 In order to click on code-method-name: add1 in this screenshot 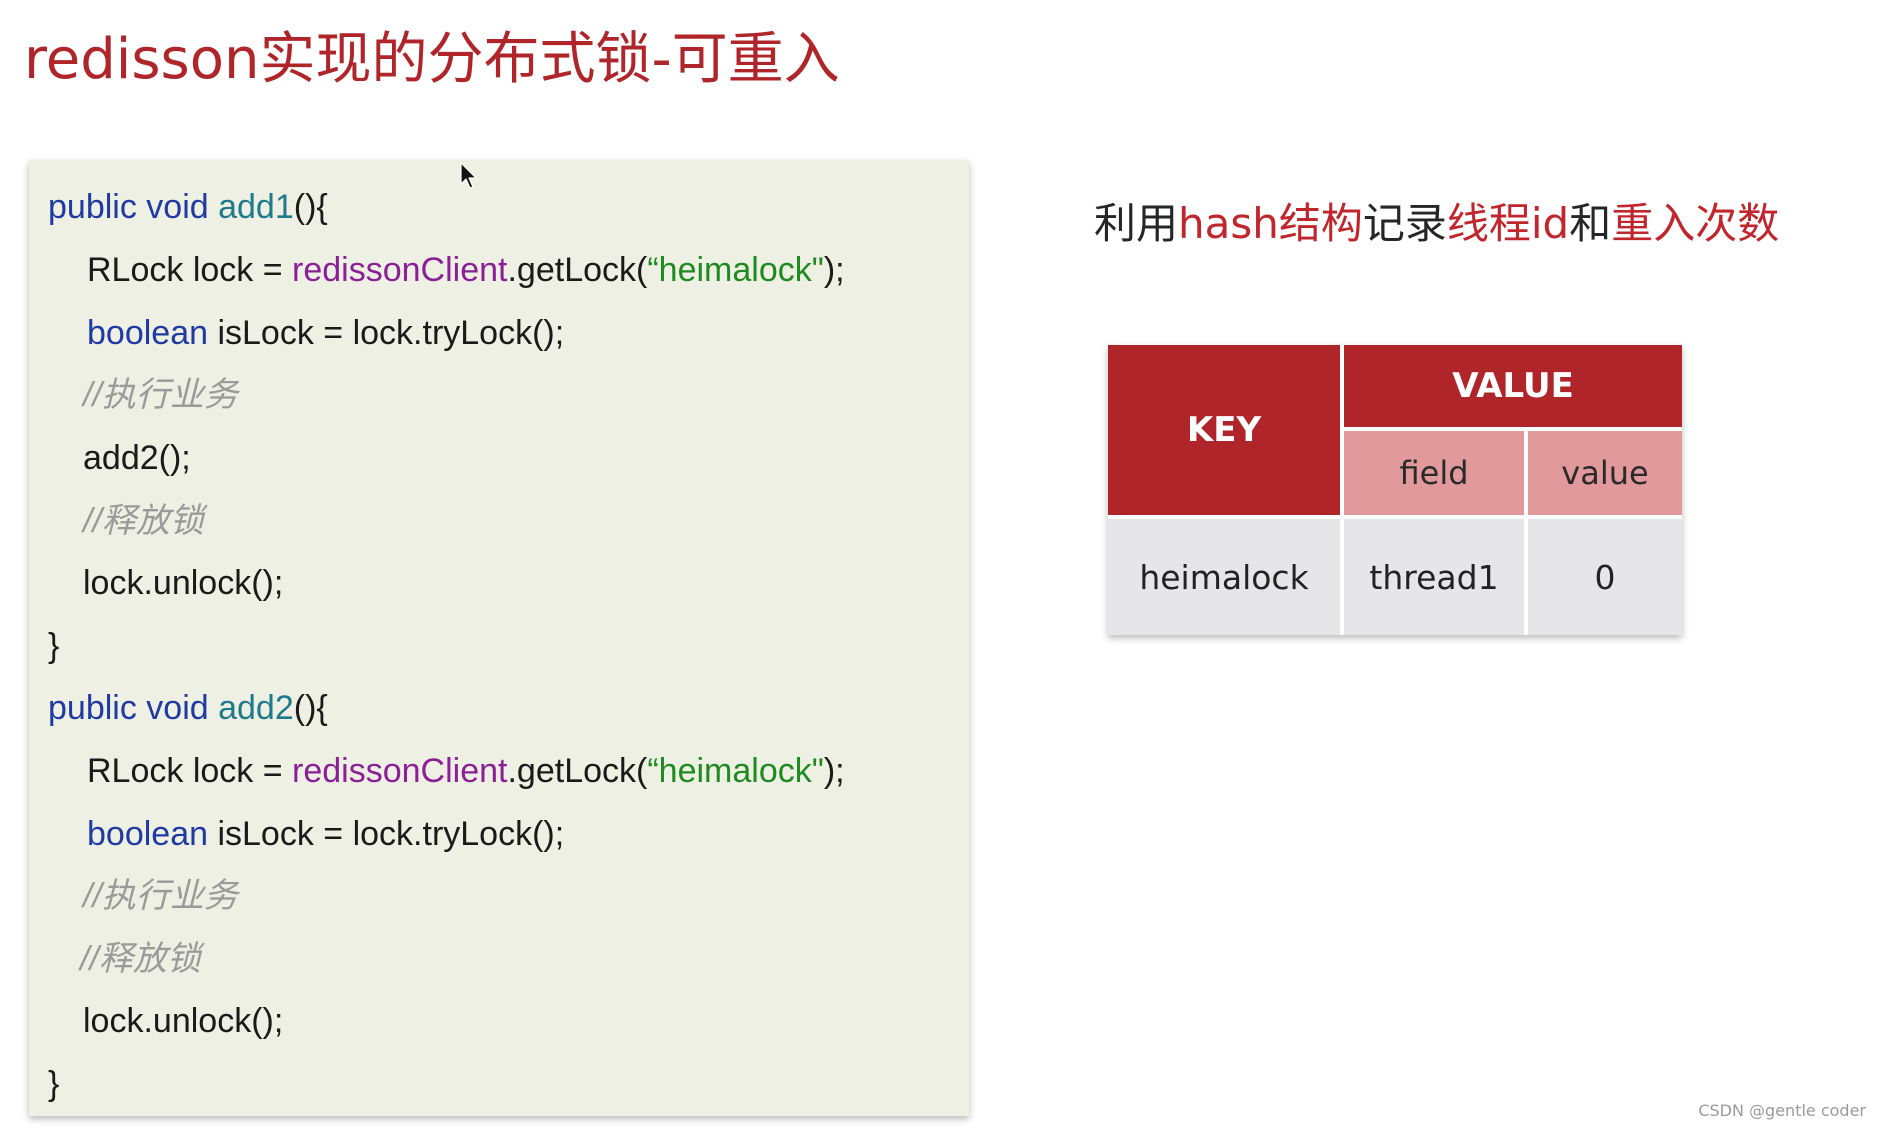, I will do `click(256, 207)`.